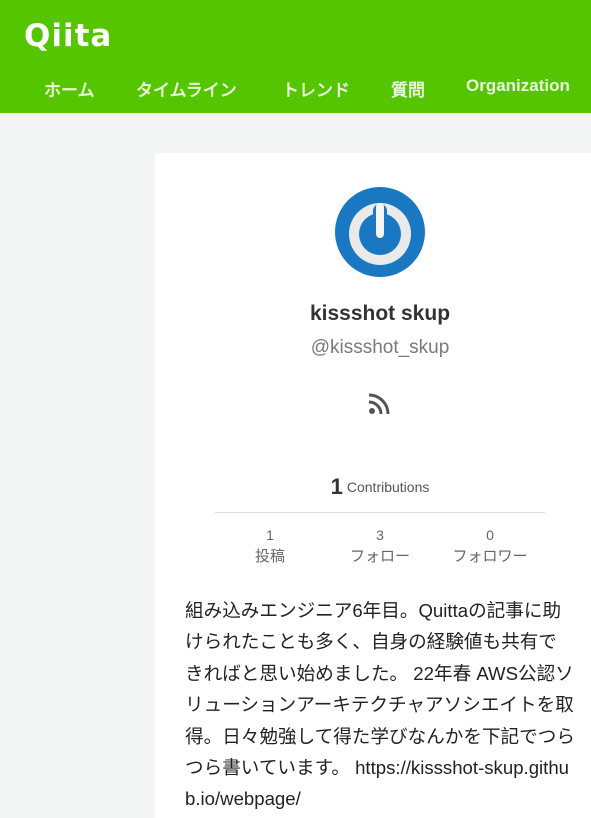  I want to click on avatar-power-icon, so click(380, 232).